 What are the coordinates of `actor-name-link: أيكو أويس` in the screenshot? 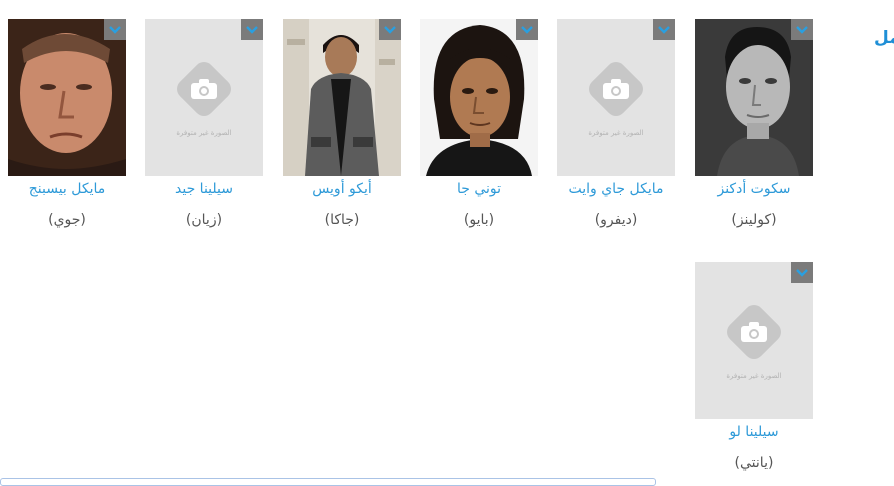 It's located at (342, 189).